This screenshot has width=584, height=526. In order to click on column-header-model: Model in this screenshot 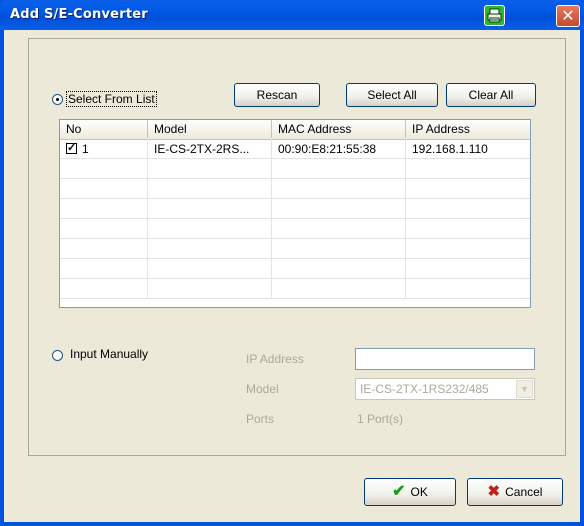, I will do `click(210, 129)`.